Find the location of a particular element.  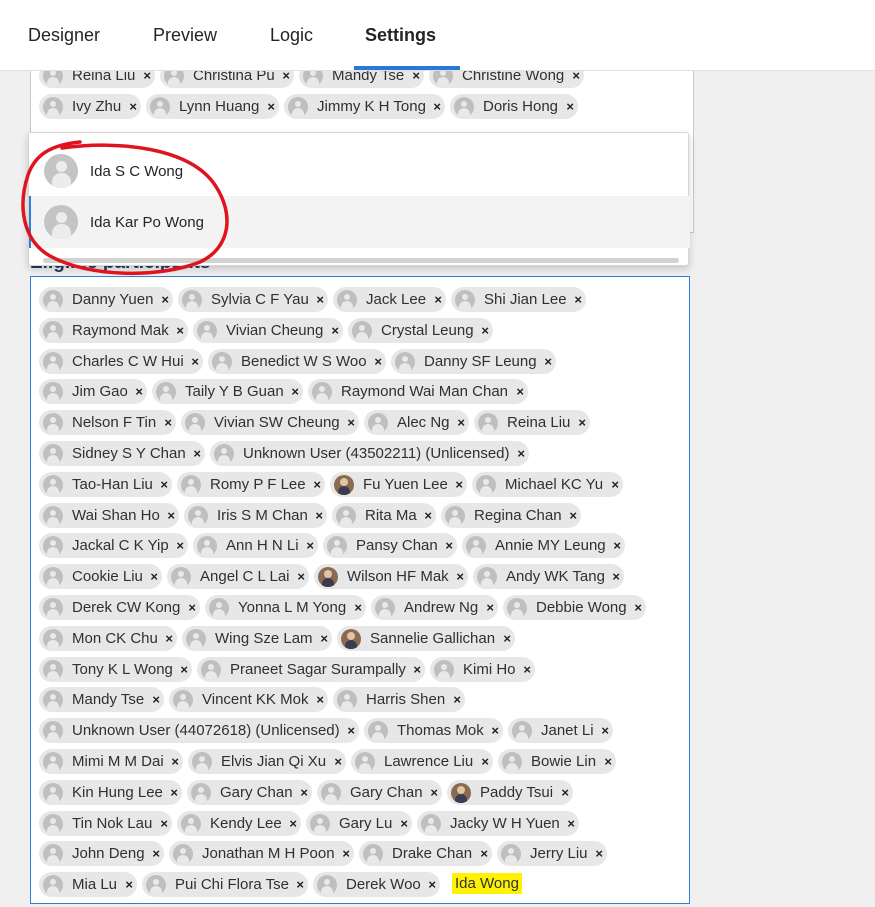

chip-label: Praneet Sagar Surampally is located at coordinates (318, 669).